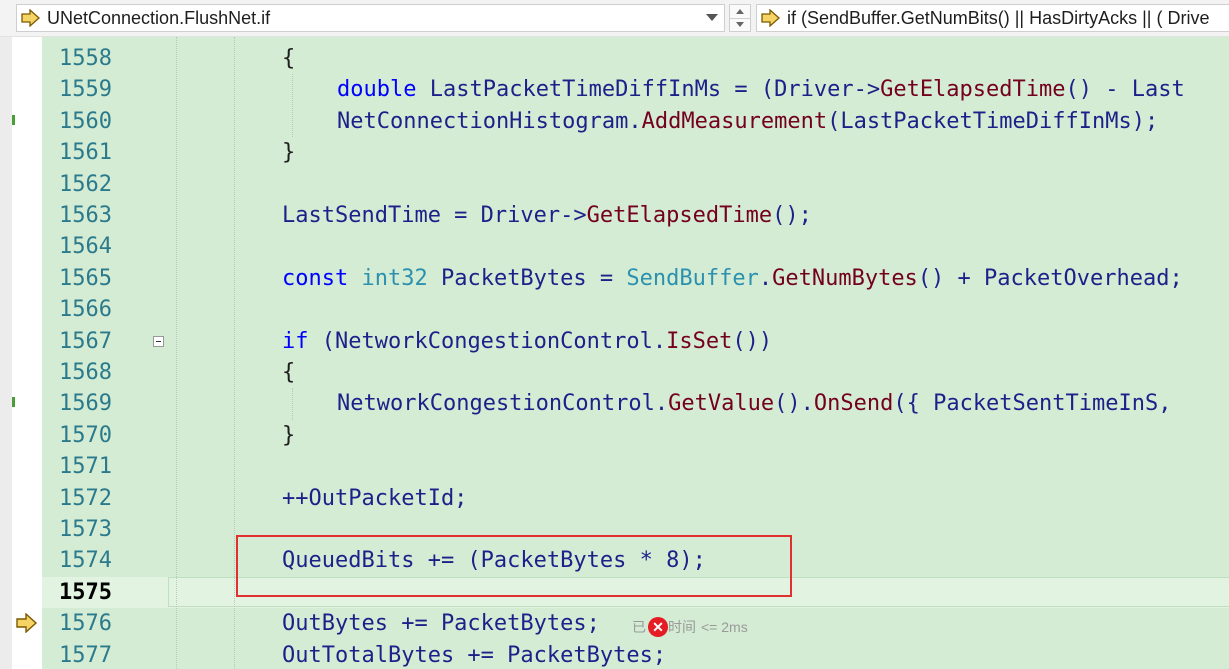  What do you see at coordinates (635, 246) in the screenshot?
I see `code-line: 1564` at bounding box center [635, 246].